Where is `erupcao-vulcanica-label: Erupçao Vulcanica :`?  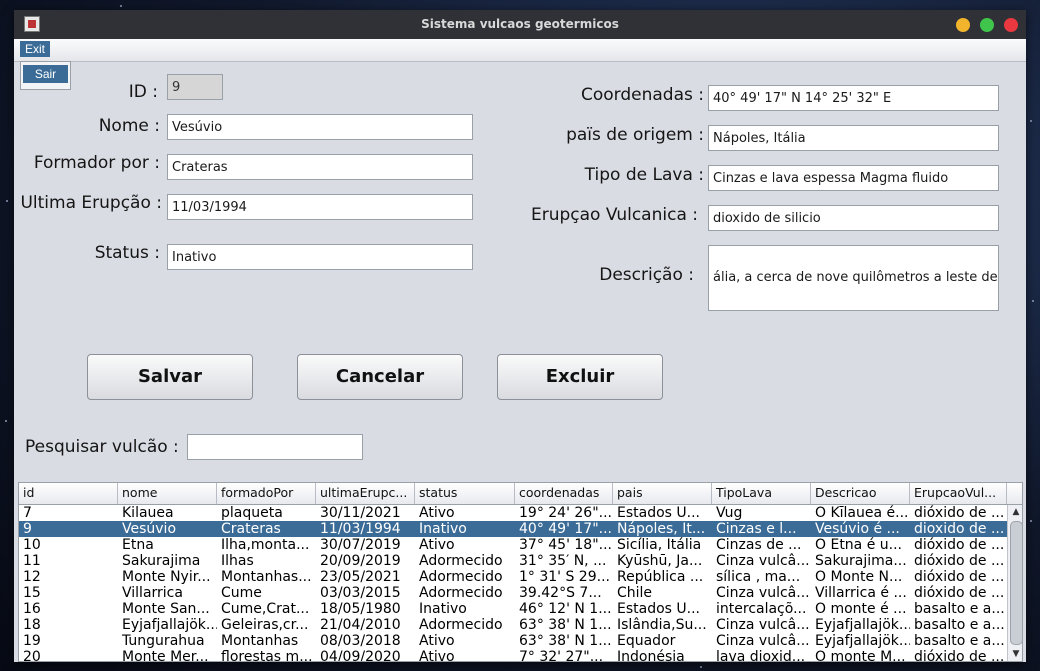 erupcao-vulcanica-label: Erupçao Vulcanica : is located at coordinates (614, 215).